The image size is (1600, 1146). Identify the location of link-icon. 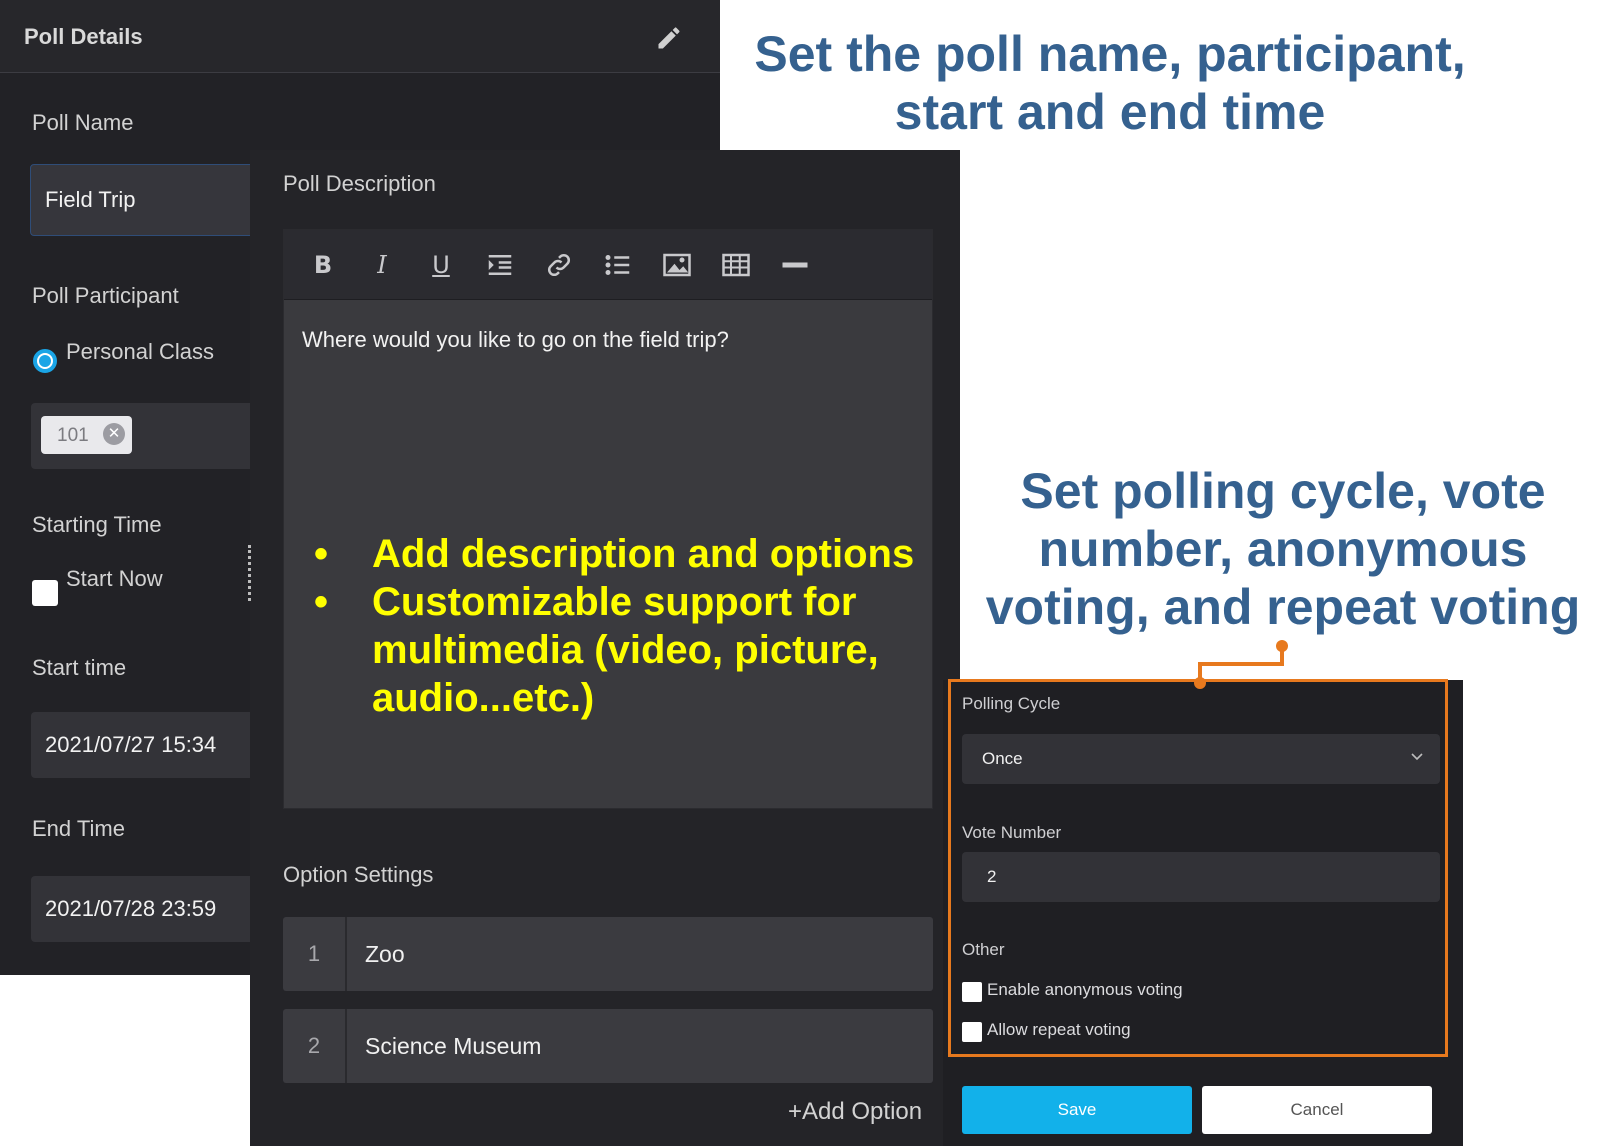
(559, 265).